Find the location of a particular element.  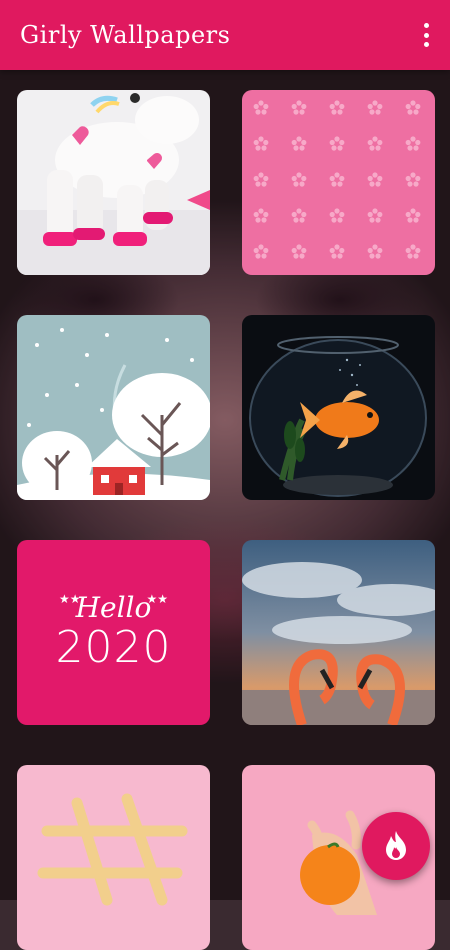

more-vert-icon is located at coordinates (426, 35).